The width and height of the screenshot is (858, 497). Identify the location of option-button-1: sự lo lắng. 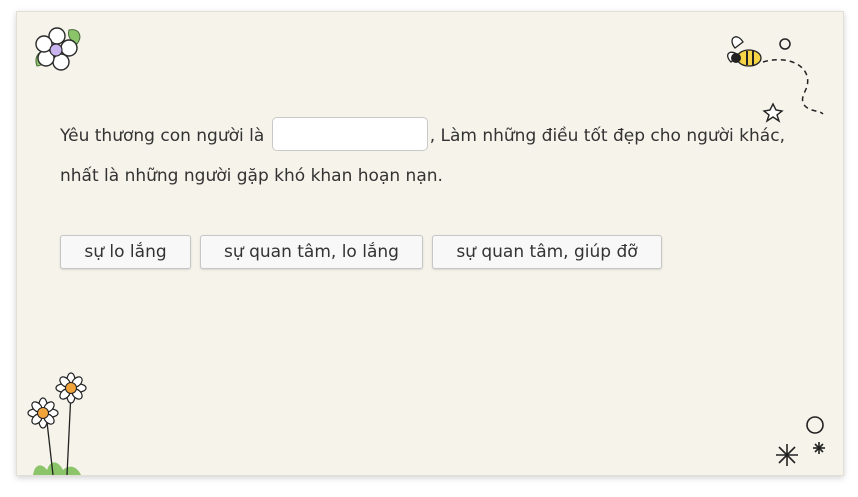
(125, 252).